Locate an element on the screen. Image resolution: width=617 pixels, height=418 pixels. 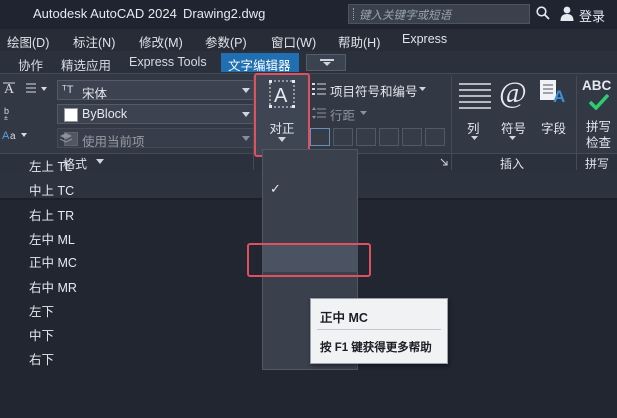
menu-window: 窗口(W) is located at coordinates (293, 41).